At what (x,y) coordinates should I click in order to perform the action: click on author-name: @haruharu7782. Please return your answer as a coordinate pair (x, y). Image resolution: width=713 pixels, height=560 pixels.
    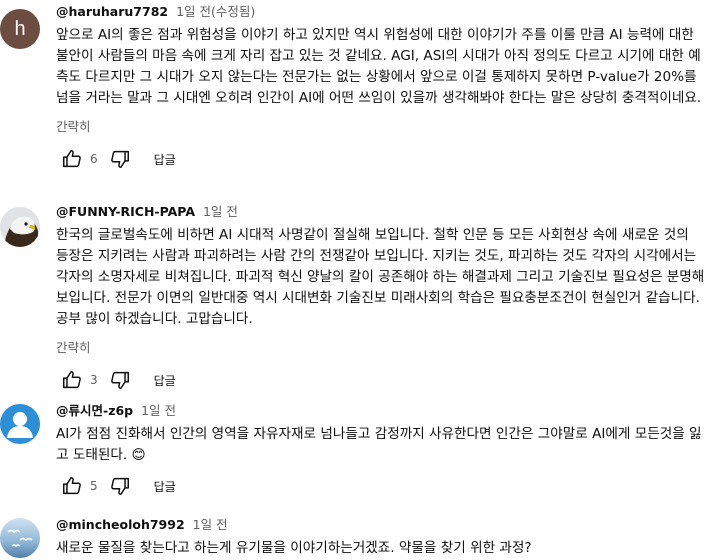
    Looking at the image, I should click on (112, 11).